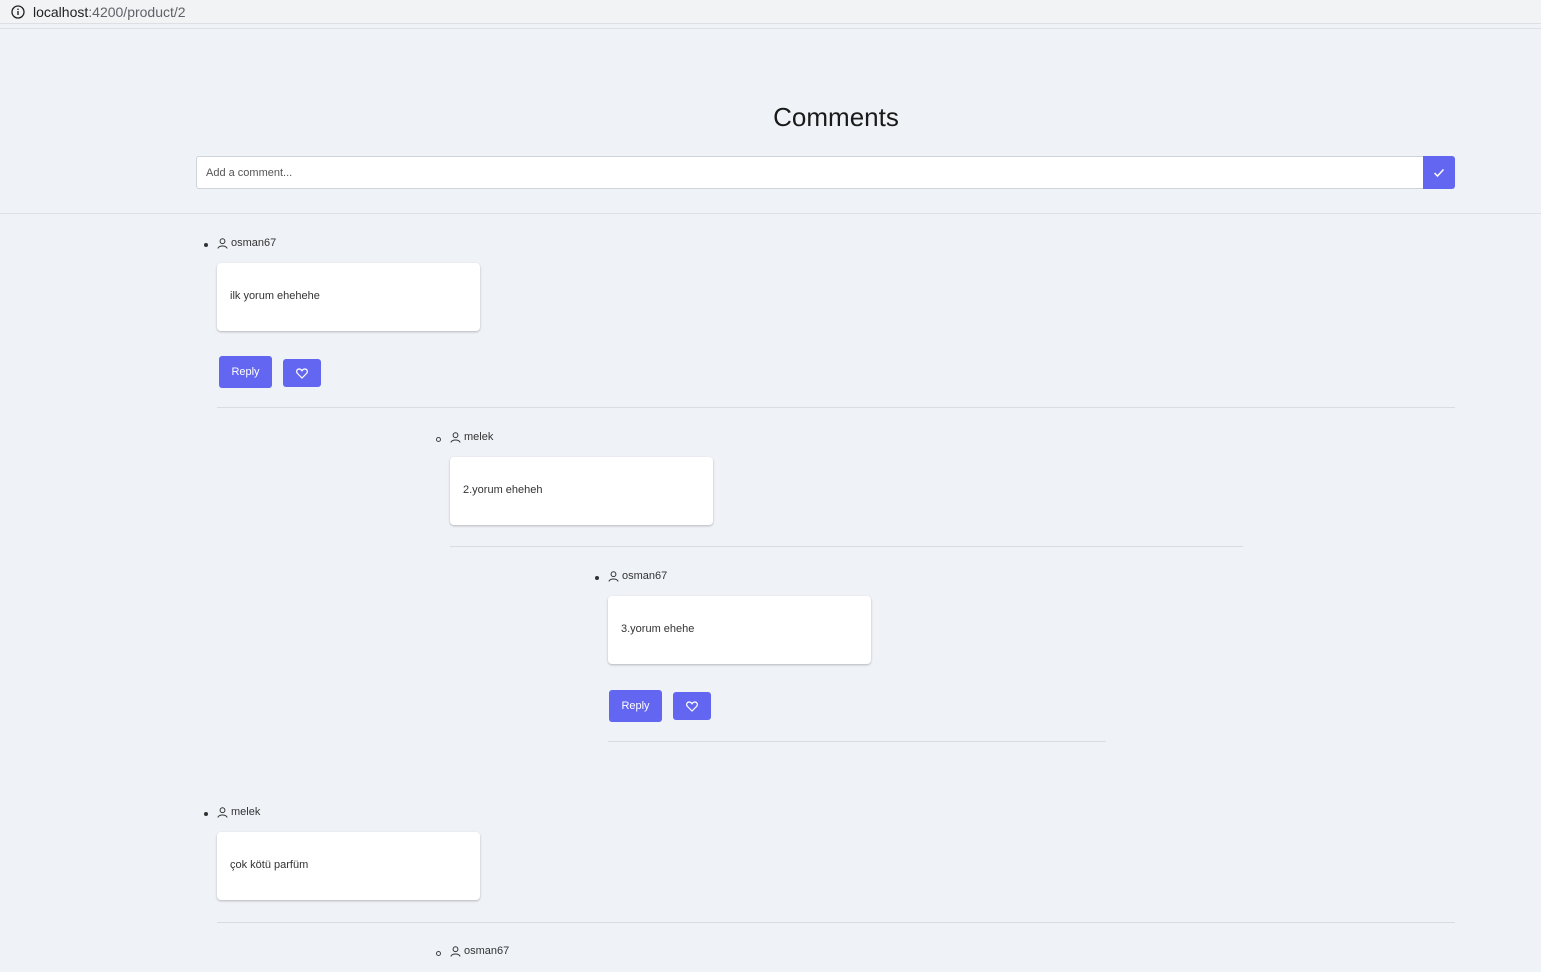 Image resolution: width=1541 pixels, height=972 pixels. I want to click on comment-card: 3.yorum ehehe, so click(739, 630).